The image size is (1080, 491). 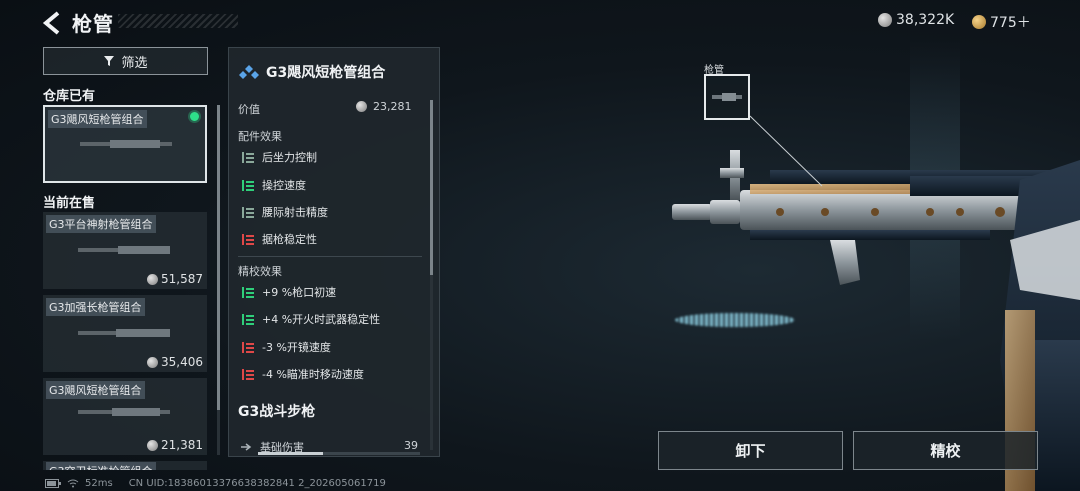 I want to click on filter-icon, so click(x=109, y=61).